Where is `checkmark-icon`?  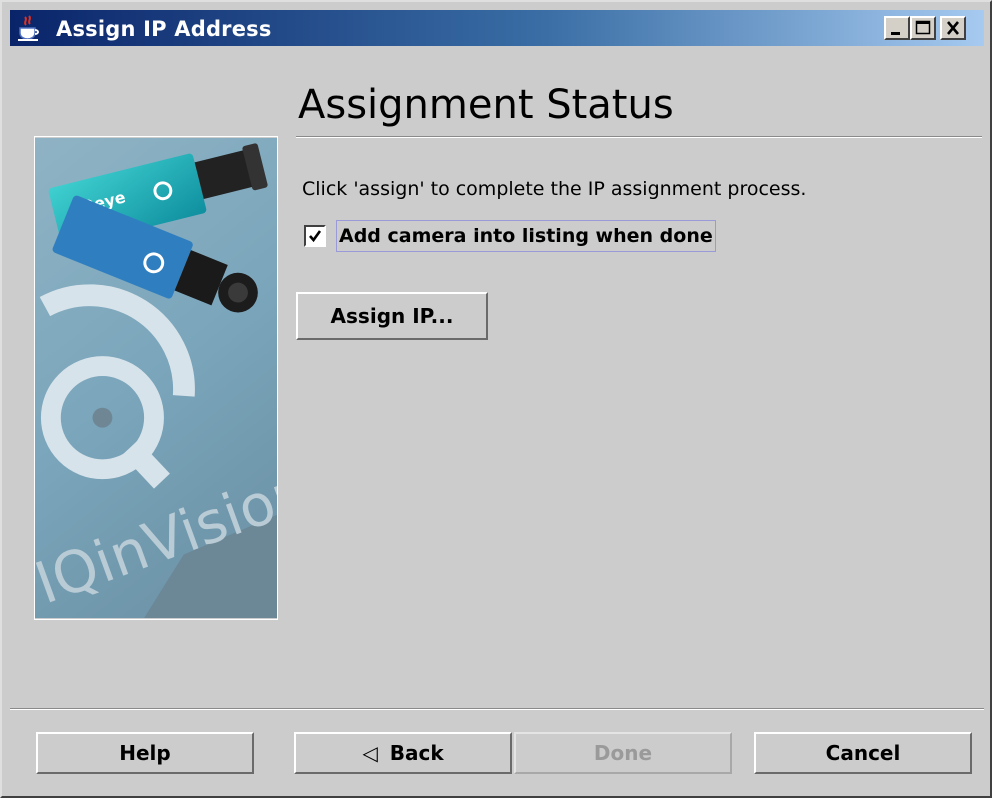
checkmark-icon is located at coordinates (315, 236).